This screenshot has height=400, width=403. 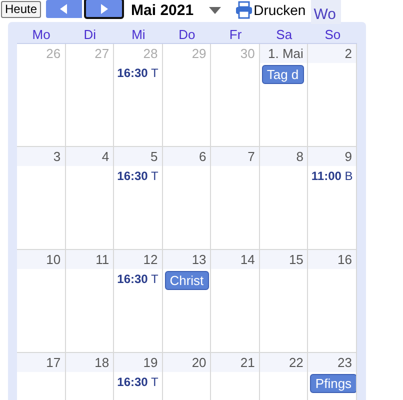 What do you see at coordinates (296, 260) in the screenshot?
I see `date-number: 15` at bounding box center [296, 260].